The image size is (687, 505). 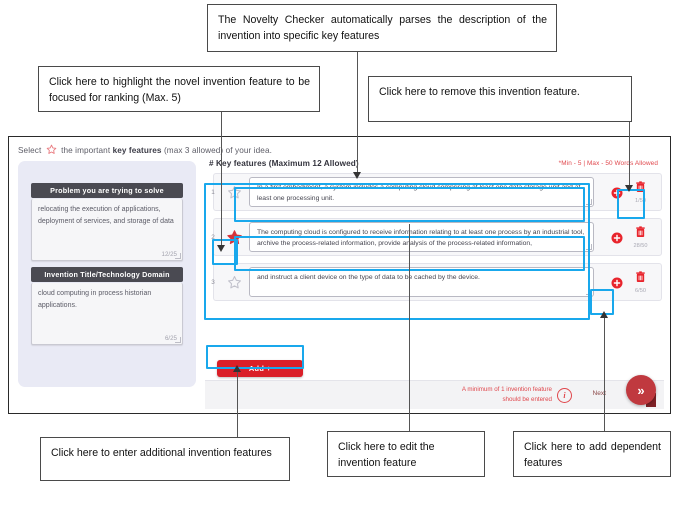 I want to click on connector-remove-arrow, so click(x=629, y=188).